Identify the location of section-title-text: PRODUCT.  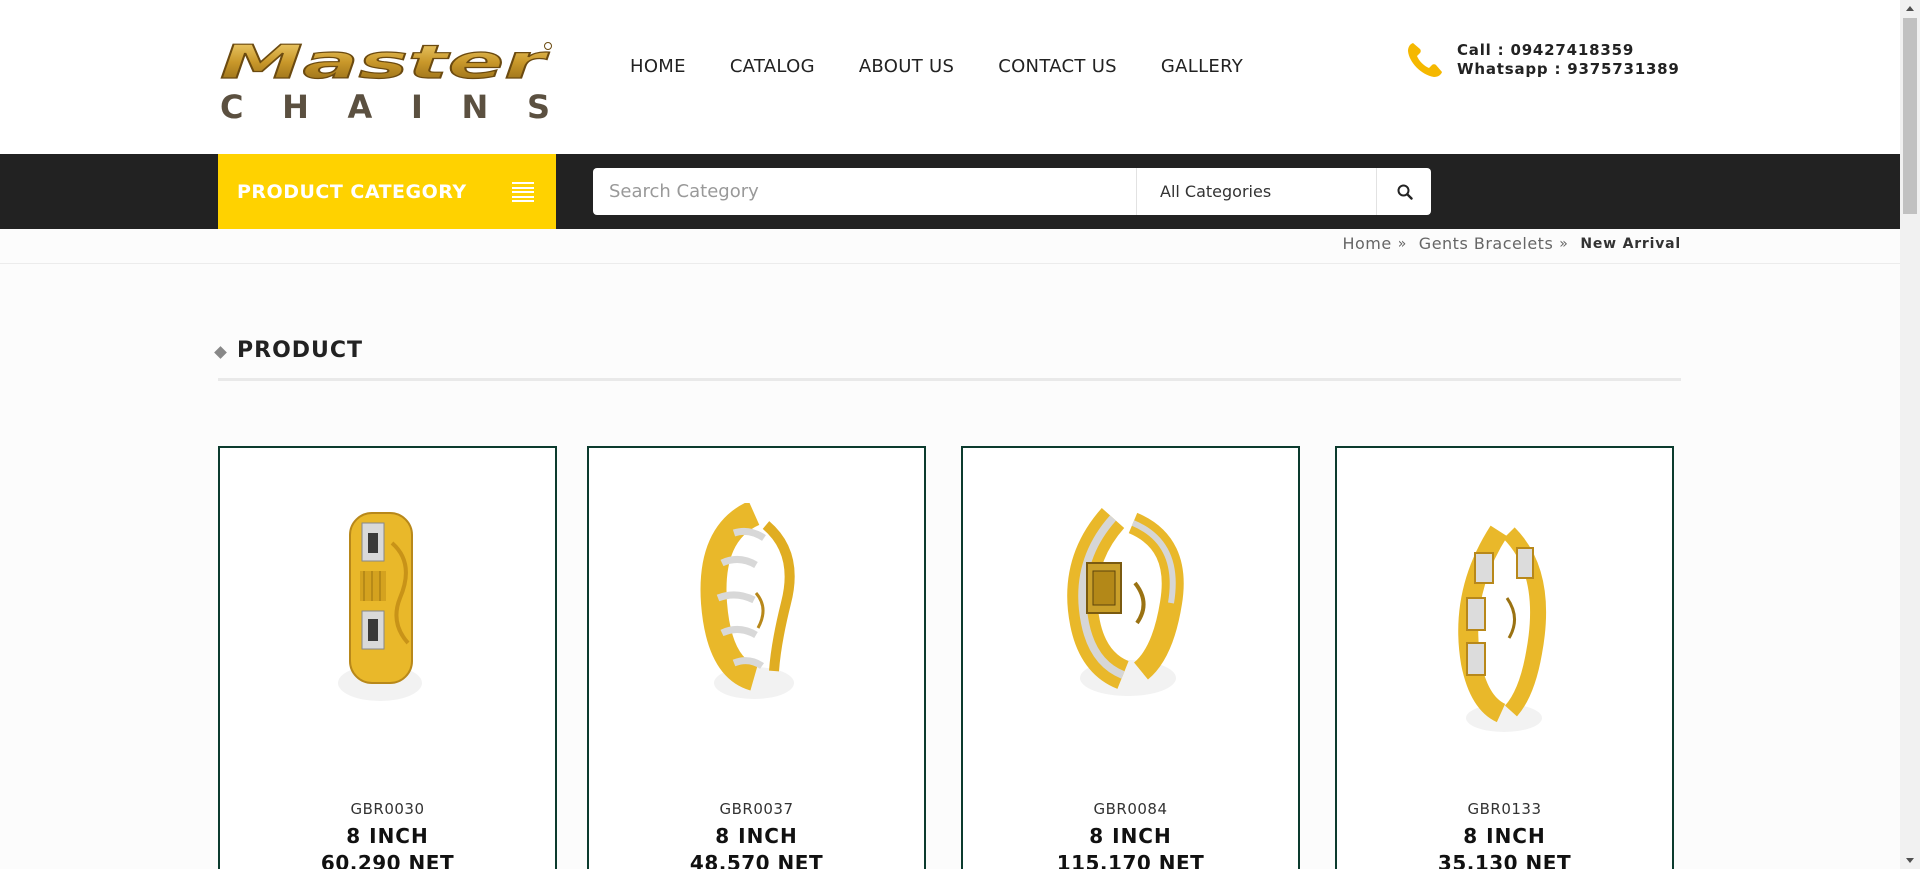
(300, 350).